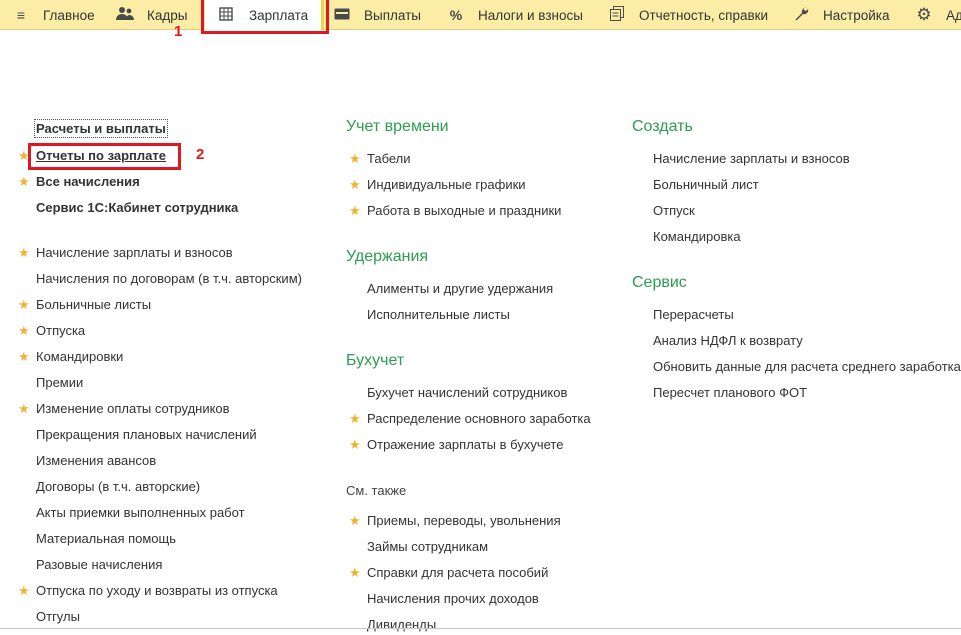 The width and height of the screenshot is (961, 635). What do you see at coordinates (69, 15) in the screenshot?
I see `tab-main-label: Главное` at bounding box center [69, 15].